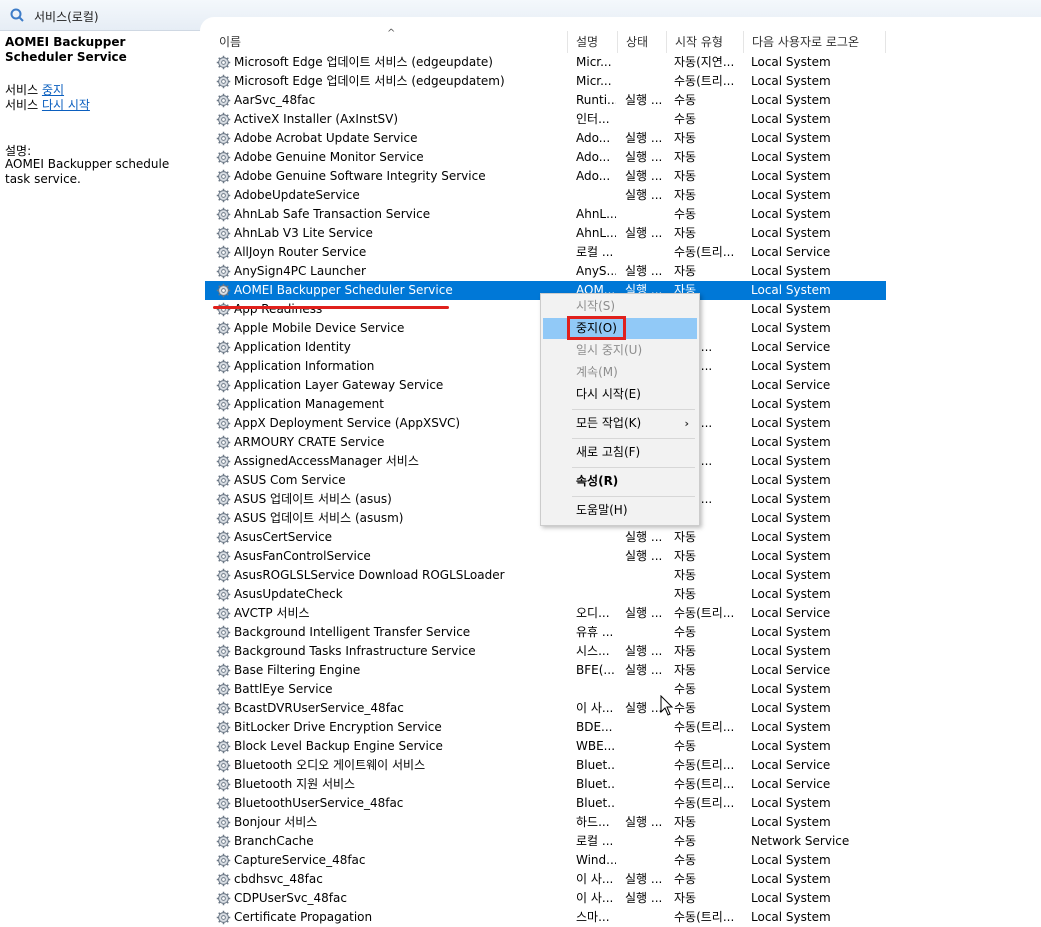 Image resolution: width=1041 pixels, height=927 pixels. Describe the element at coordinates (686, 423) in the screenshot. I see `submenu-arrow-icon: ›` at that location.